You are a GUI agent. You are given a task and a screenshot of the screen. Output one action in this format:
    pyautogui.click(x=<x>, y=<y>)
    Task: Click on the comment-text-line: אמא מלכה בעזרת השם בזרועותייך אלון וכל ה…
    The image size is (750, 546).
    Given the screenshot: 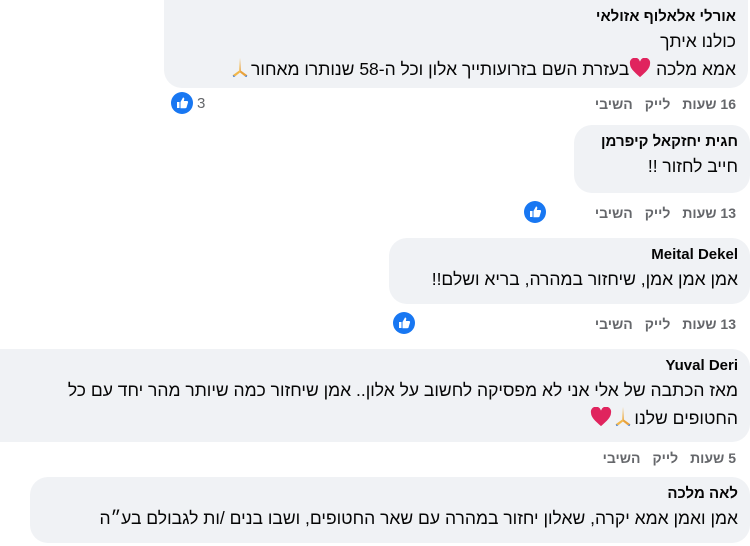 What is the action you would take?
    pyautogui.click(x=456, y=70)
    